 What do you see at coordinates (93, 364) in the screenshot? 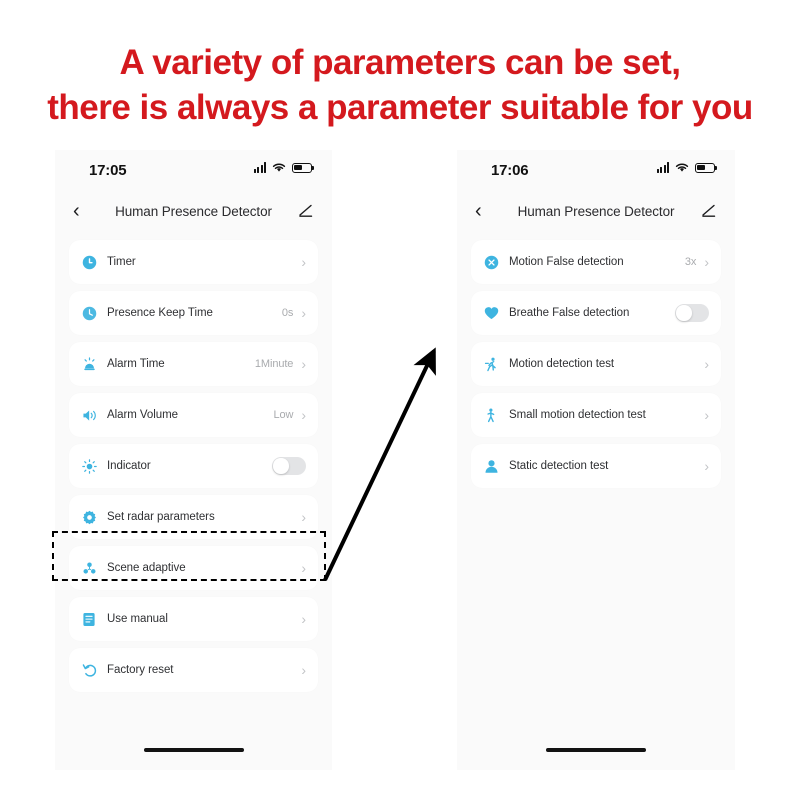
I see `siren-icon` at bounding box center [93, 364].